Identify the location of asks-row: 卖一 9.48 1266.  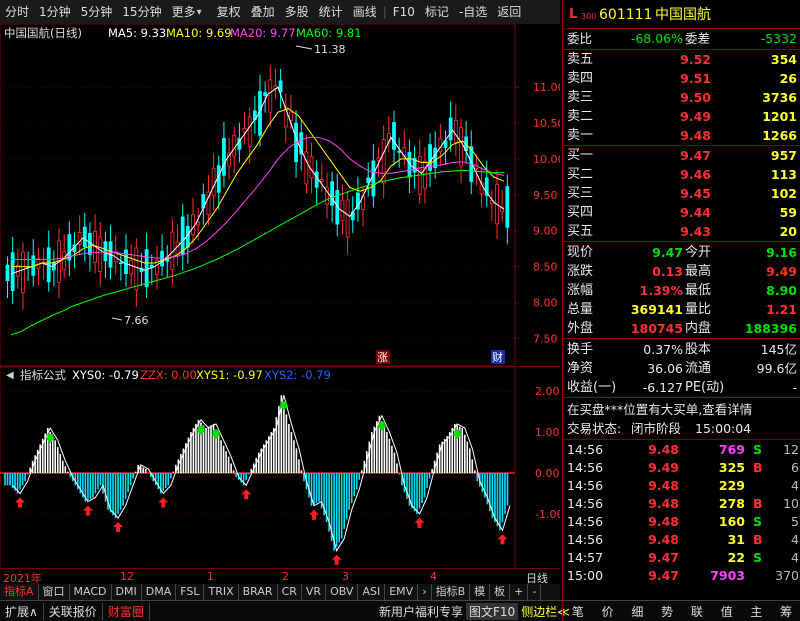
(681, 136).